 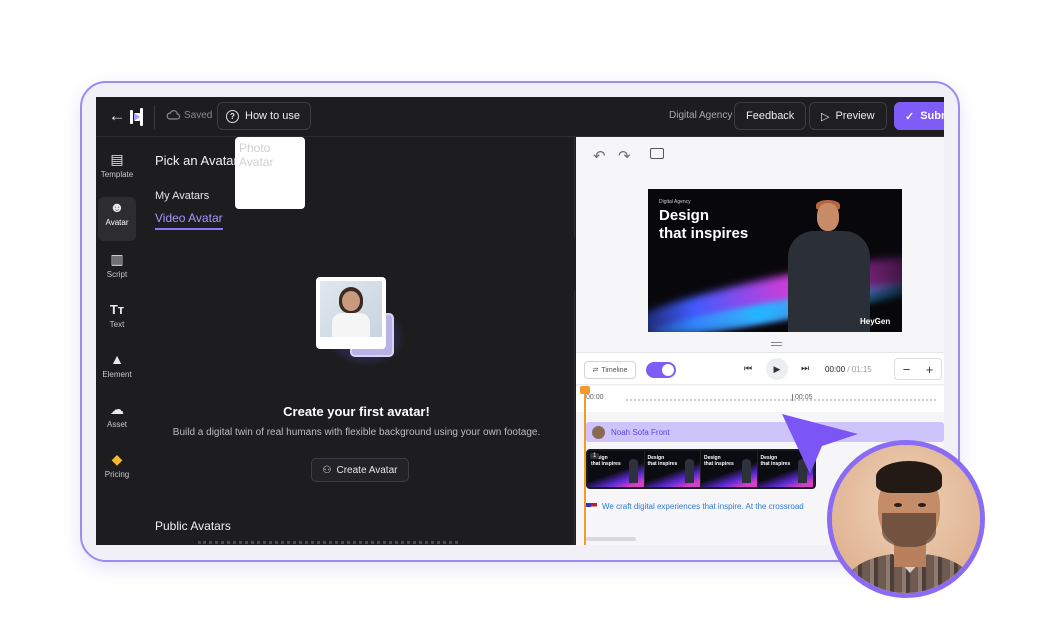 I want to click on ruler-start: 00:00, so click(x=595, y=397).